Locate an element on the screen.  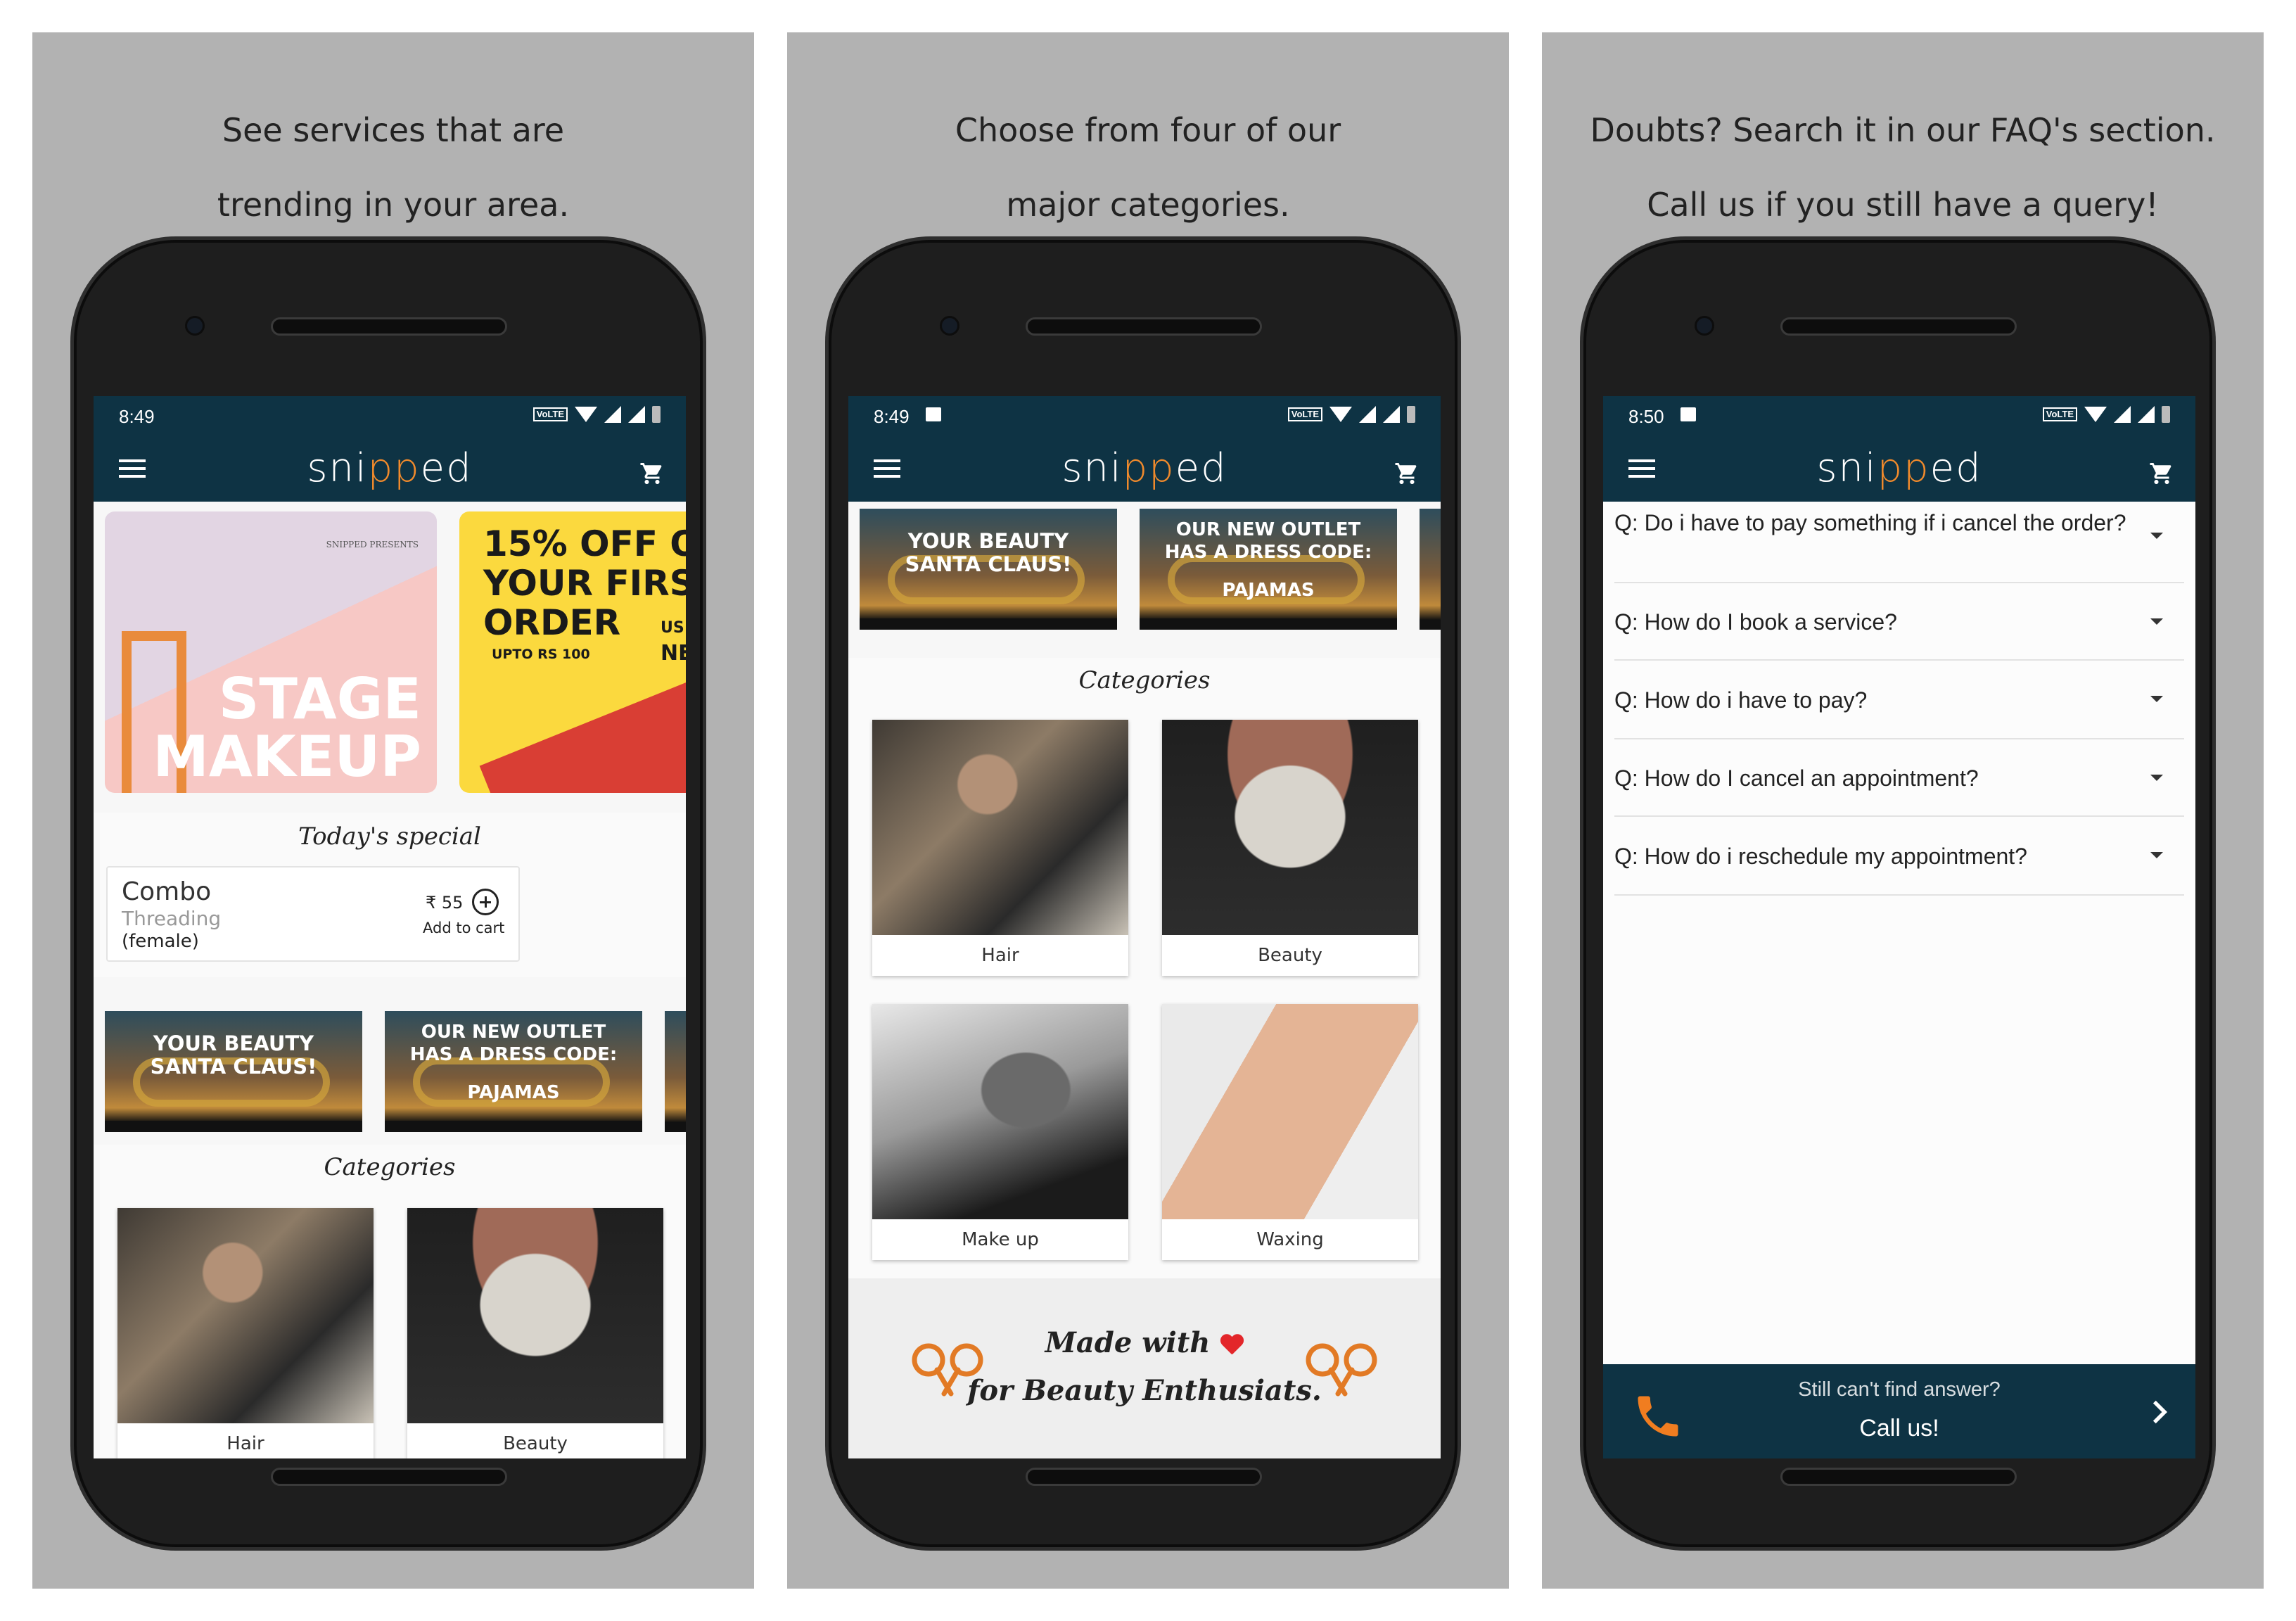
makeup-photo is located at coordinates (1000, 1111).